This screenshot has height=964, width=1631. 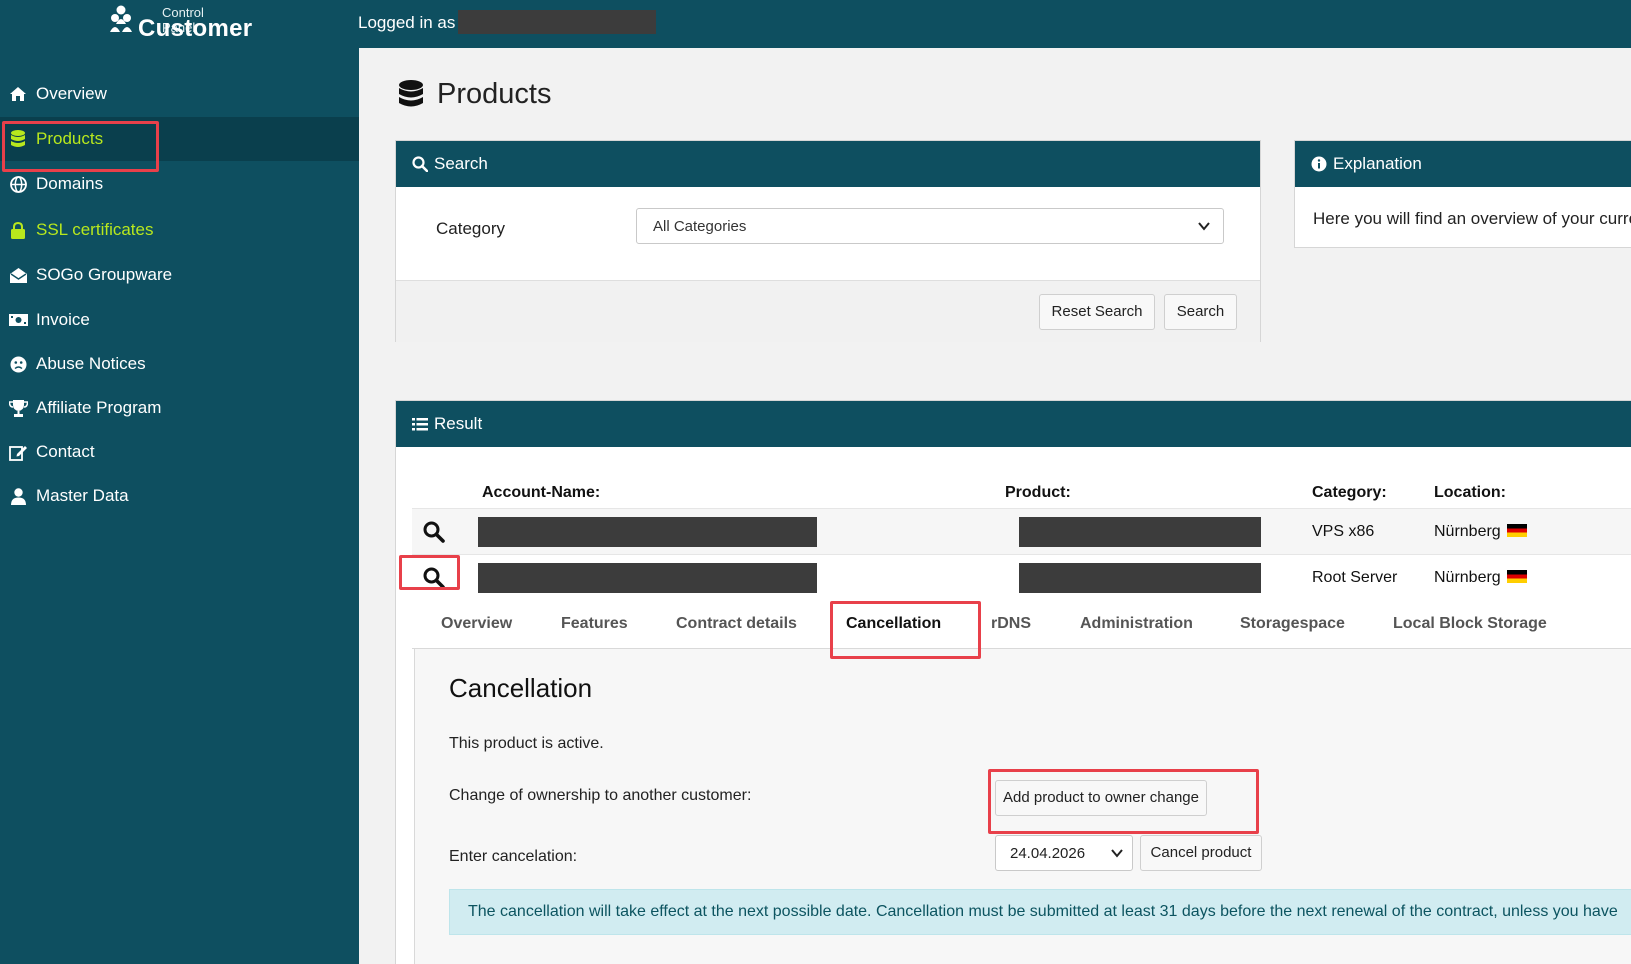 What do you see at coordinates (18, 230) in the screenshot?
I see `lock-icon` at bounding box center [18, 230].